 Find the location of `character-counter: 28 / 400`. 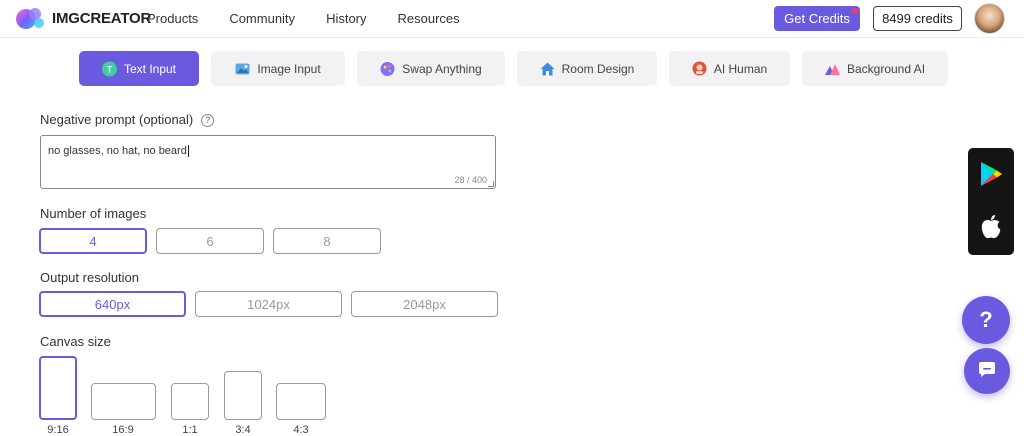

character-counter: 28 / 400 is located at coordinates (470, 180).